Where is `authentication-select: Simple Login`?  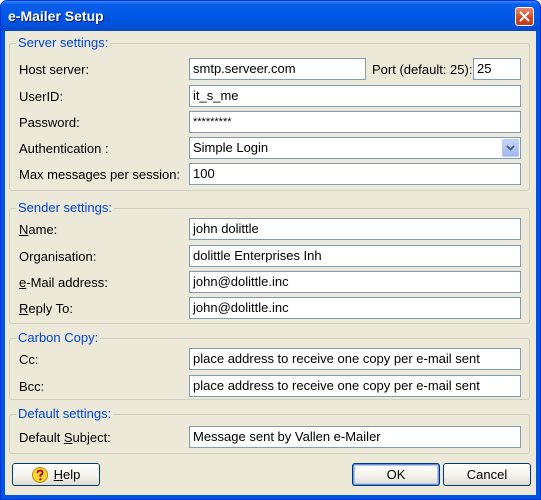 authentication-select: Simple Login is located at coordinates (355, 148).